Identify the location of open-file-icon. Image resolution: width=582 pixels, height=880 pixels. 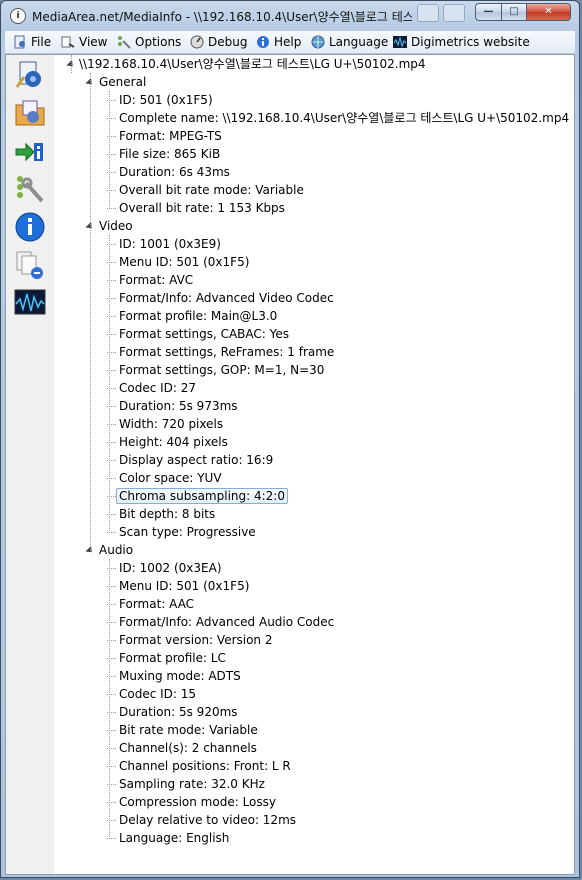
(30, 75).